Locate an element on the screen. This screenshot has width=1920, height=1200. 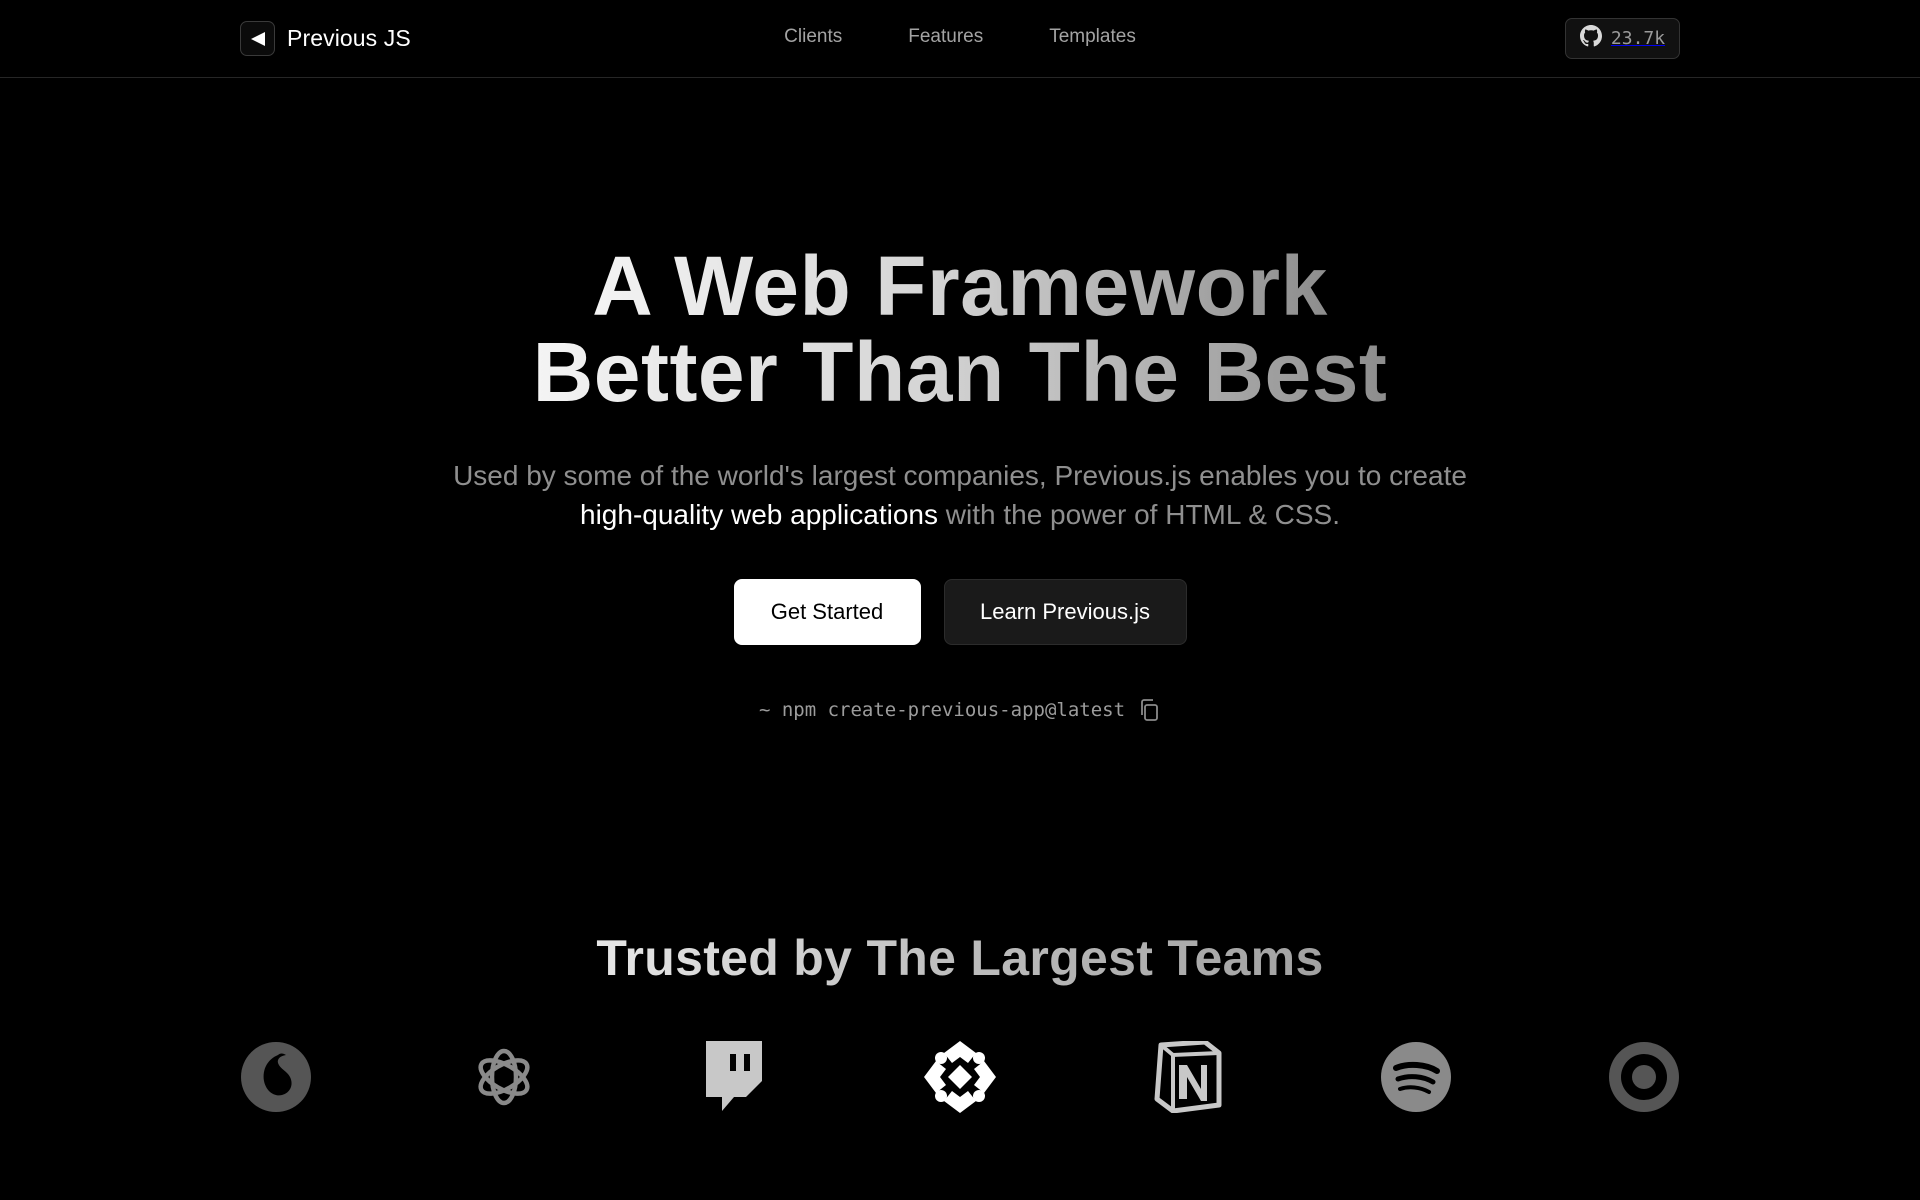
github-icon is located at coordinates (1590, 38).